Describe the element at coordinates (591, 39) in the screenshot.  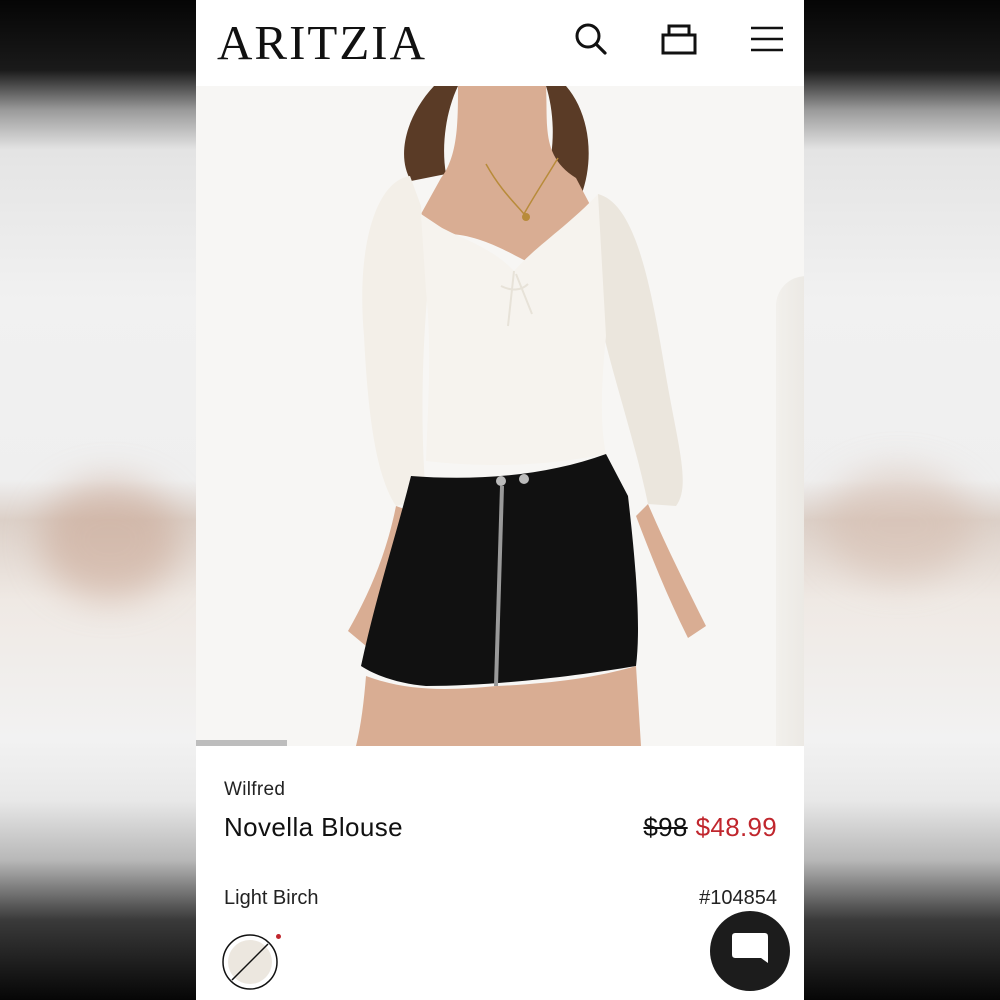
I see `search-icon` at that location.